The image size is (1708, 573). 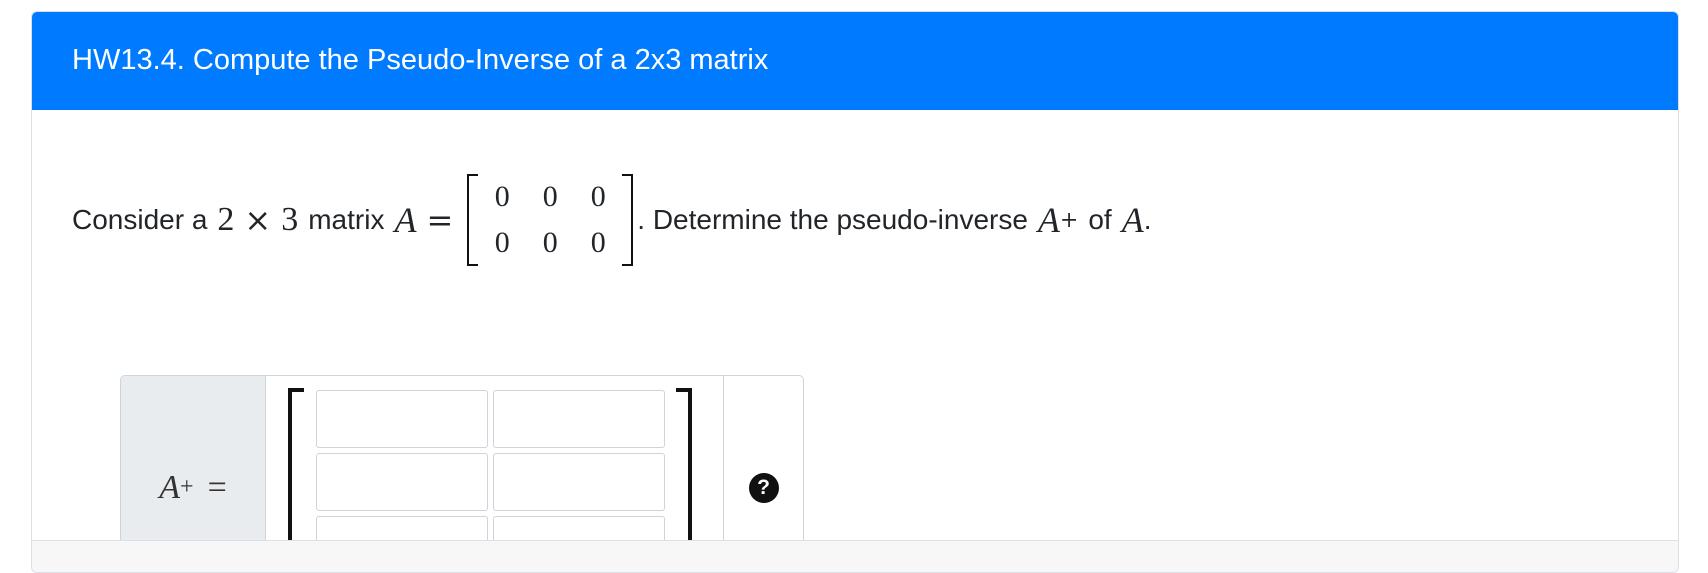 I want to click on answer-label-var: A, so click(x=170, y=487).